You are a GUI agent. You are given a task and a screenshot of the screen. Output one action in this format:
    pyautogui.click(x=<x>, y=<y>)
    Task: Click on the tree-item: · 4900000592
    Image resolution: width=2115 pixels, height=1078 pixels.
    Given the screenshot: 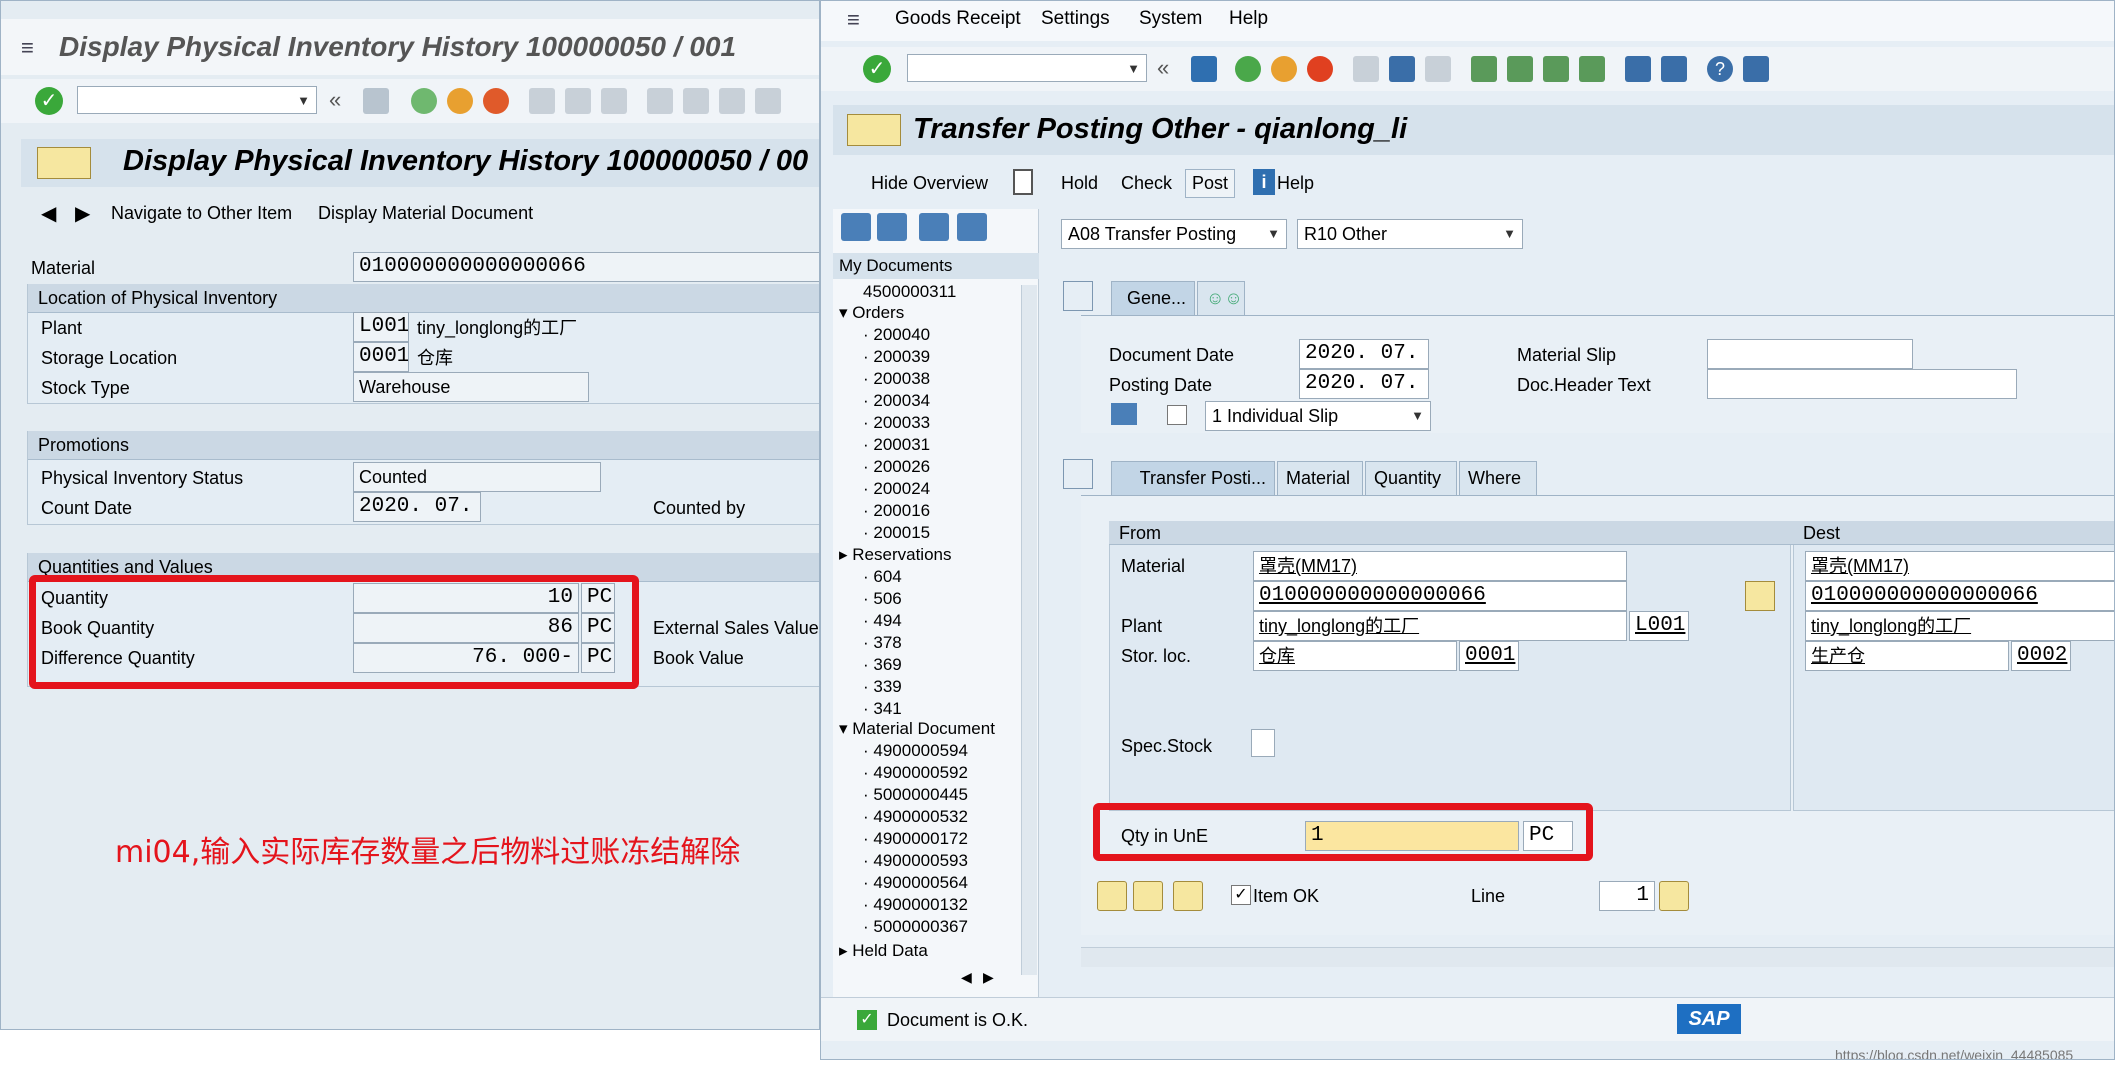 What is the action you would take?
    pyautogui.click(x=915, y=773)
    